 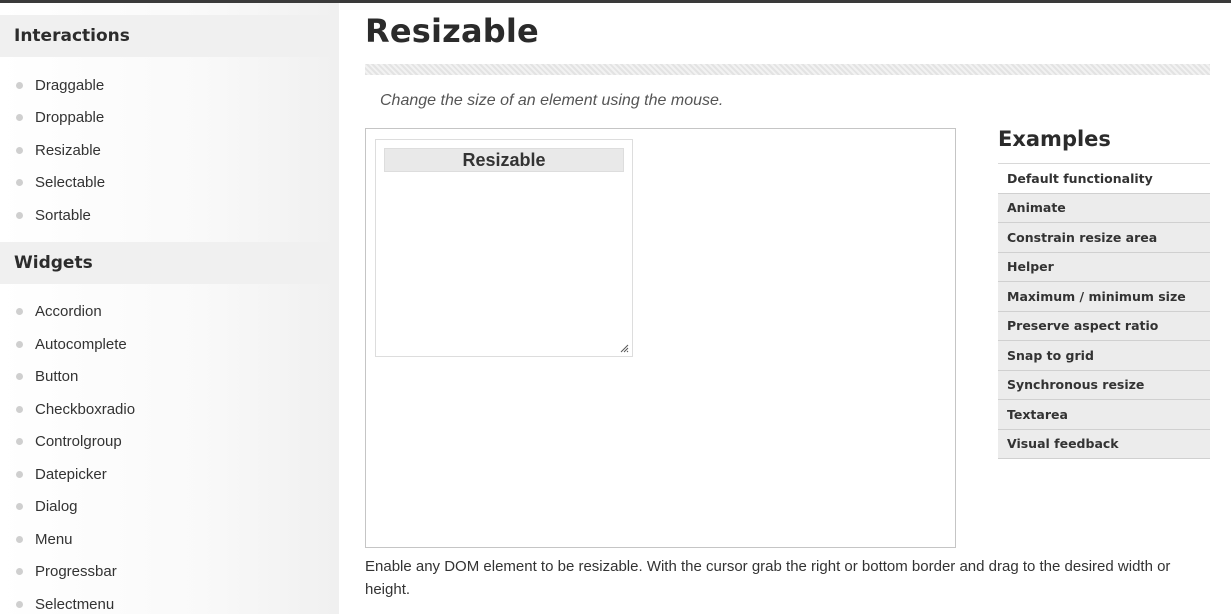 What do you see at coordinates (54, 539) in the screenshot?
I see `sidebar-item-label: Menu` at bounding box center [54, 539].